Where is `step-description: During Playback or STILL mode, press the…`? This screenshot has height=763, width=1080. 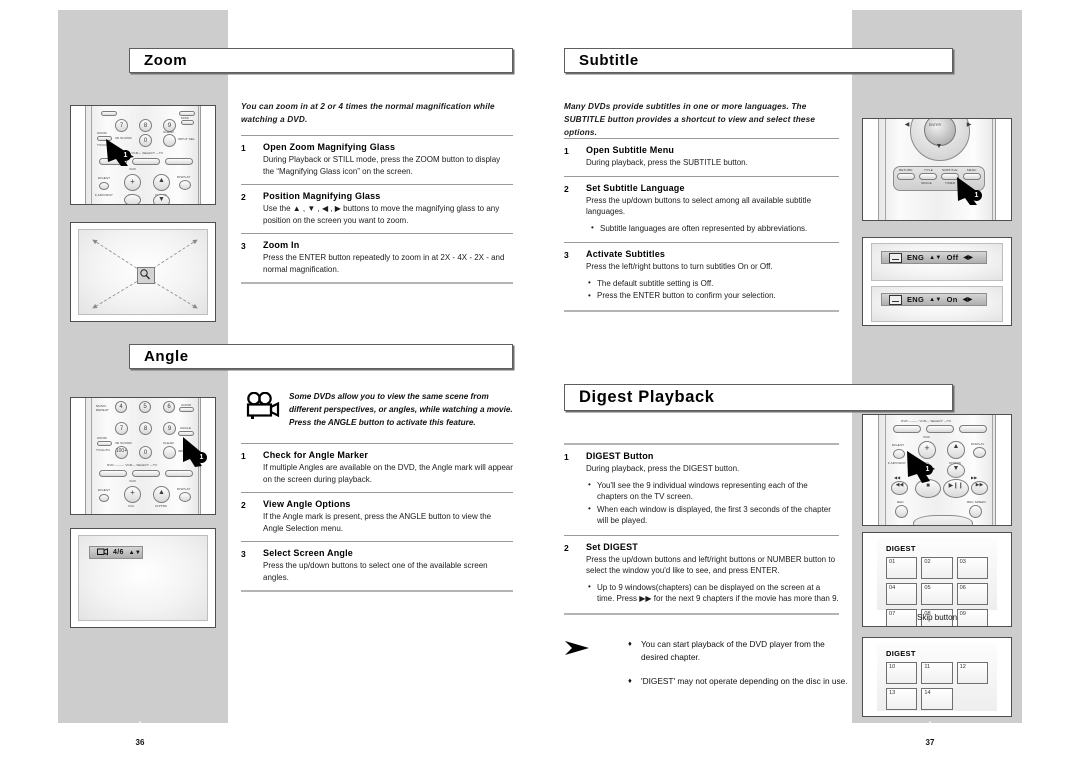
step-description: During Playback or STILL mode, press the… is located at coordinates (382, 165).